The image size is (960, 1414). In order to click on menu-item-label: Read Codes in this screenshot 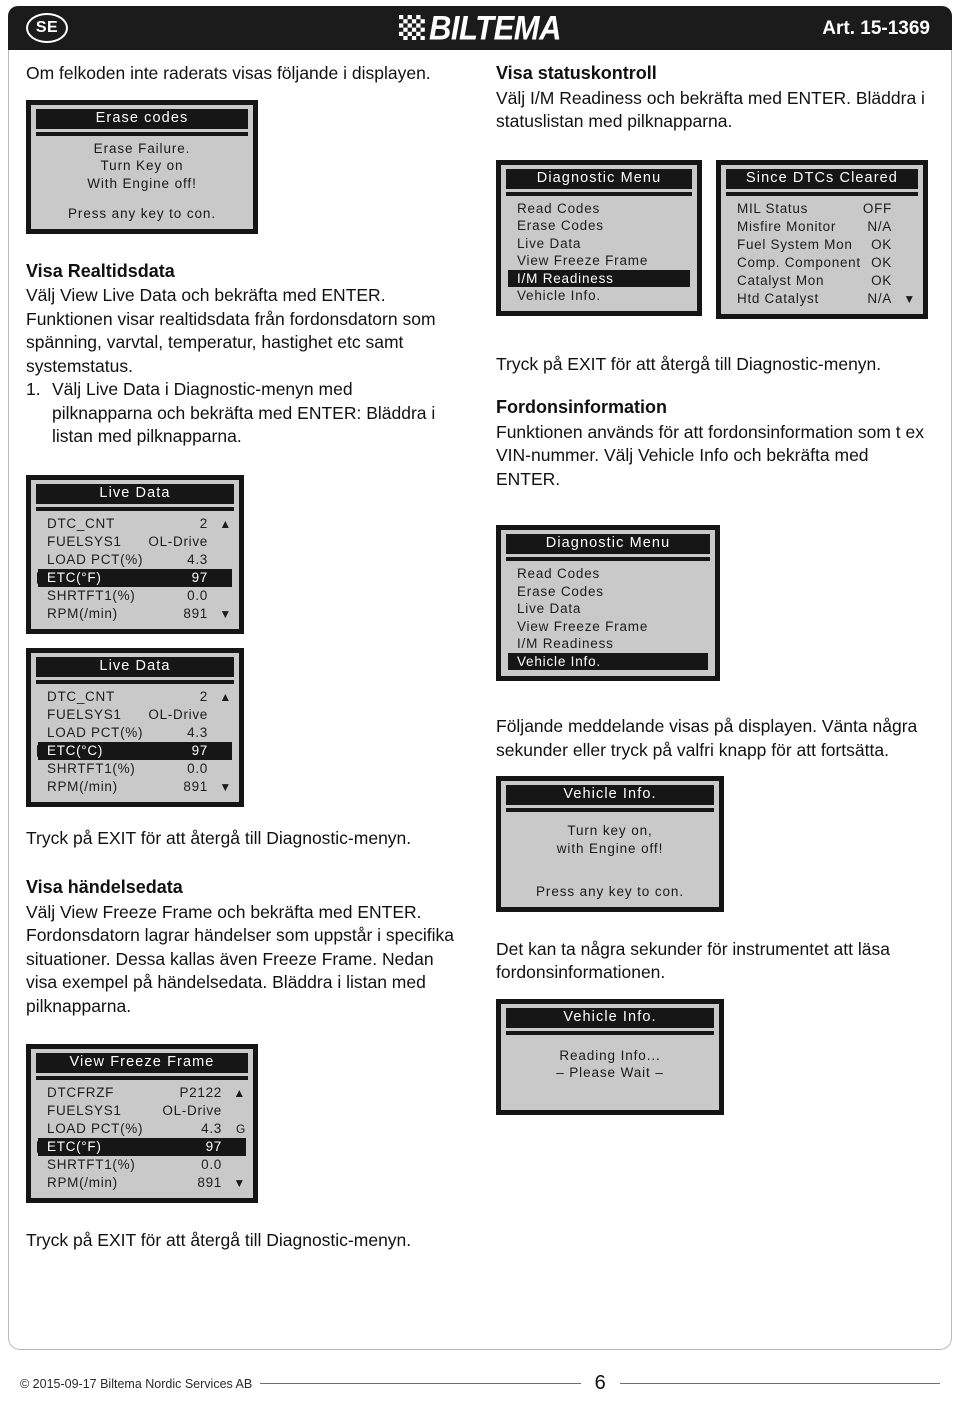, I will do `click(559, 573)`.